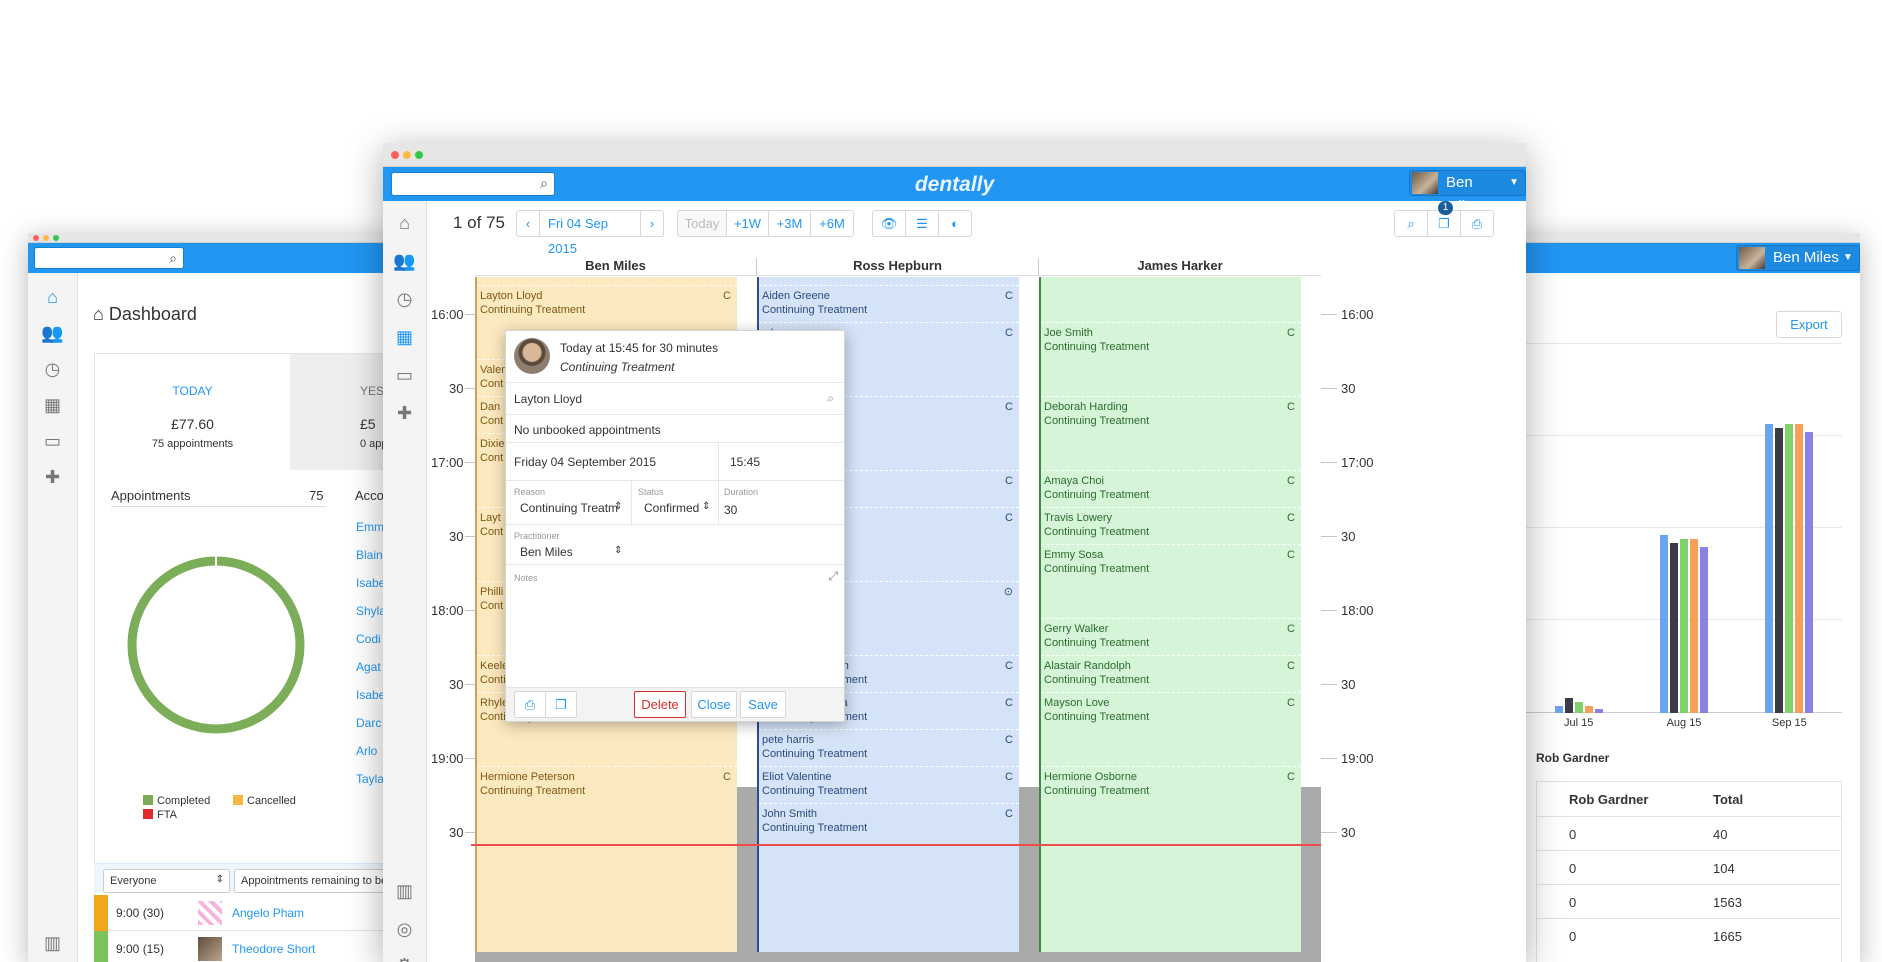  Describe the element at coordinates (1809, 324) in the screenshot. I see `export-button: Export` at that location.